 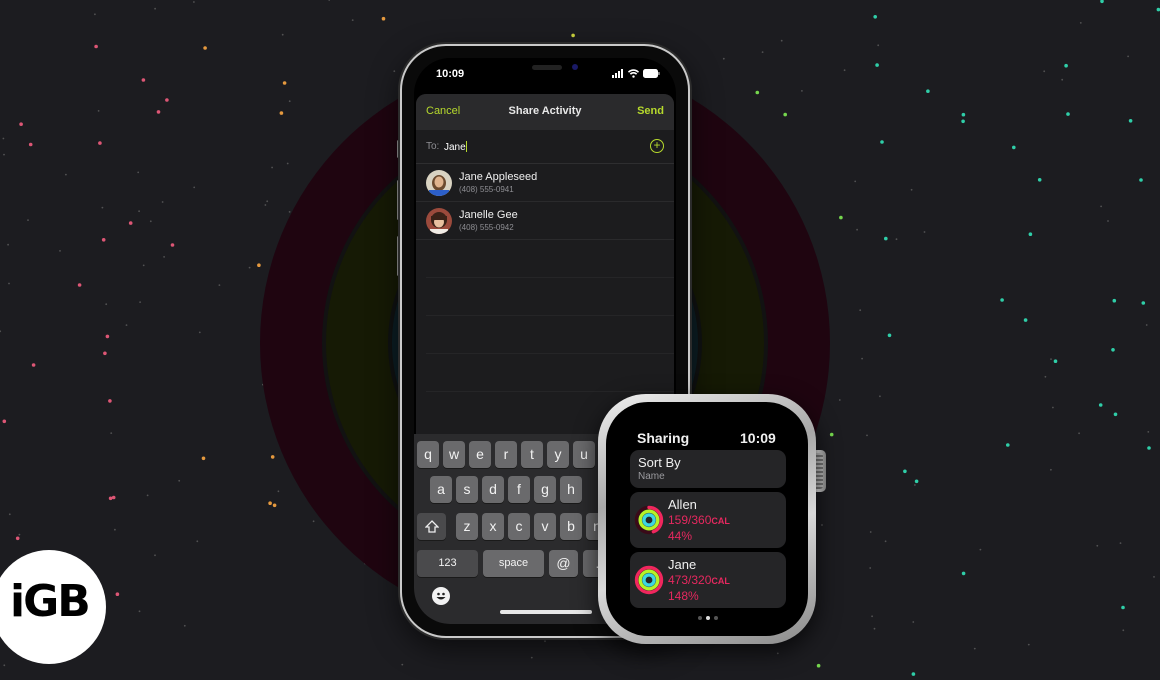 I want to click on recipient-input-text: Jane, so click(x=455, y=147).